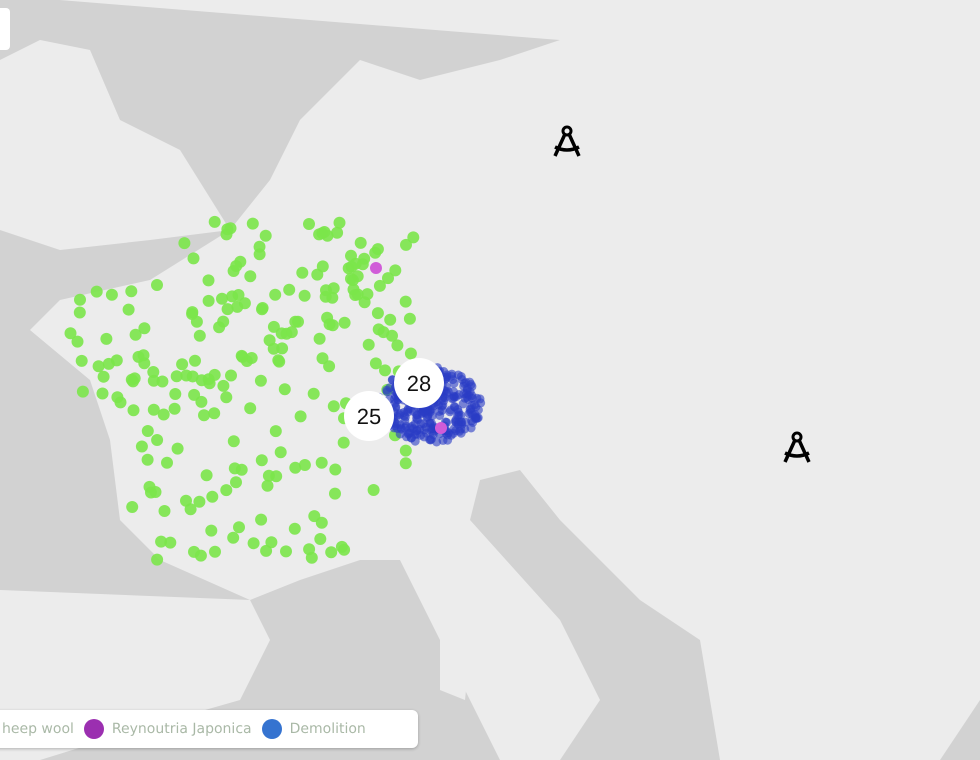 The height and width of the screenshot is (760, 980). What do you see at coordinates (5, 29) in the screenshot?
I see `map-control` at bounding box center [5, 29].